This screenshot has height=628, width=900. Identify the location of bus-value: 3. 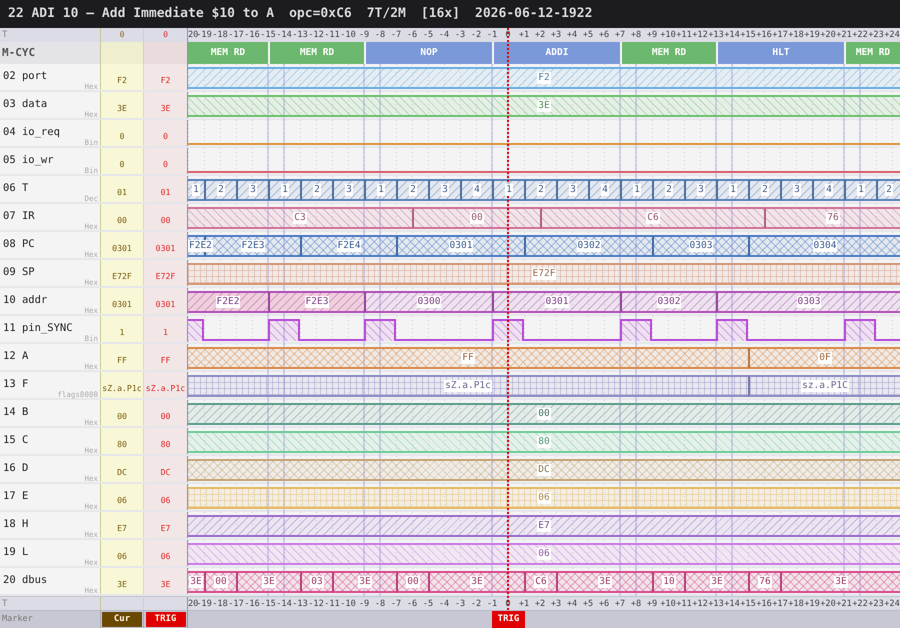
(253, 190).